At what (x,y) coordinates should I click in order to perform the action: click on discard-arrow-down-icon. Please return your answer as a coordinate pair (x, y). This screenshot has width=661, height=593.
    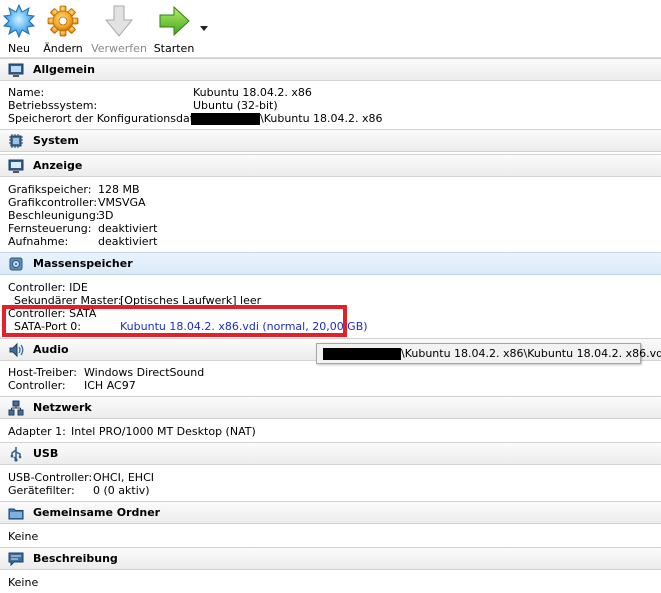
    Looking at the image, I should click on (119, 21).